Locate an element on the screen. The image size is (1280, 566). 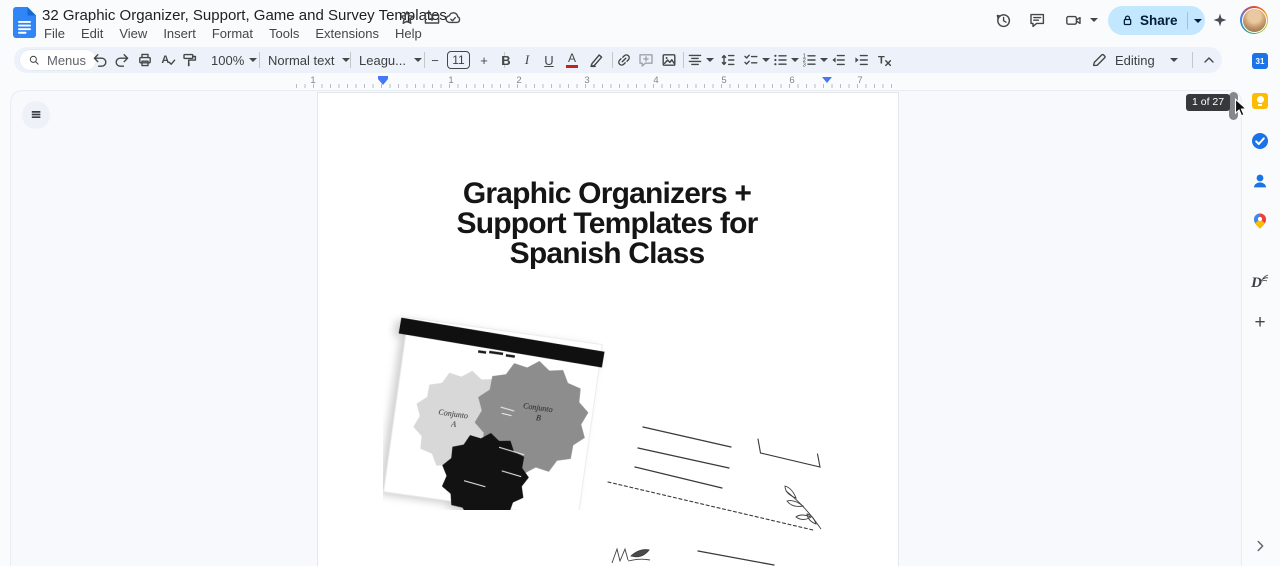
google-keep-icon is located at coordinates (1260, 101).